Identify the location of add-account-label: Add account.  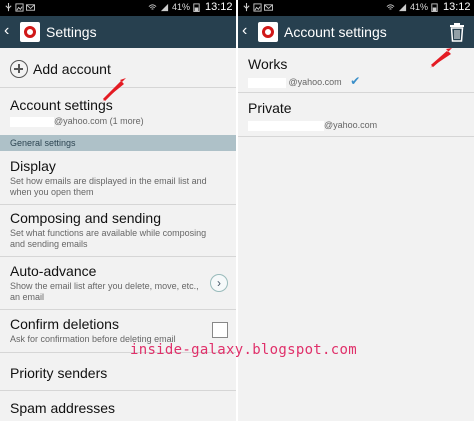
(72, 69).